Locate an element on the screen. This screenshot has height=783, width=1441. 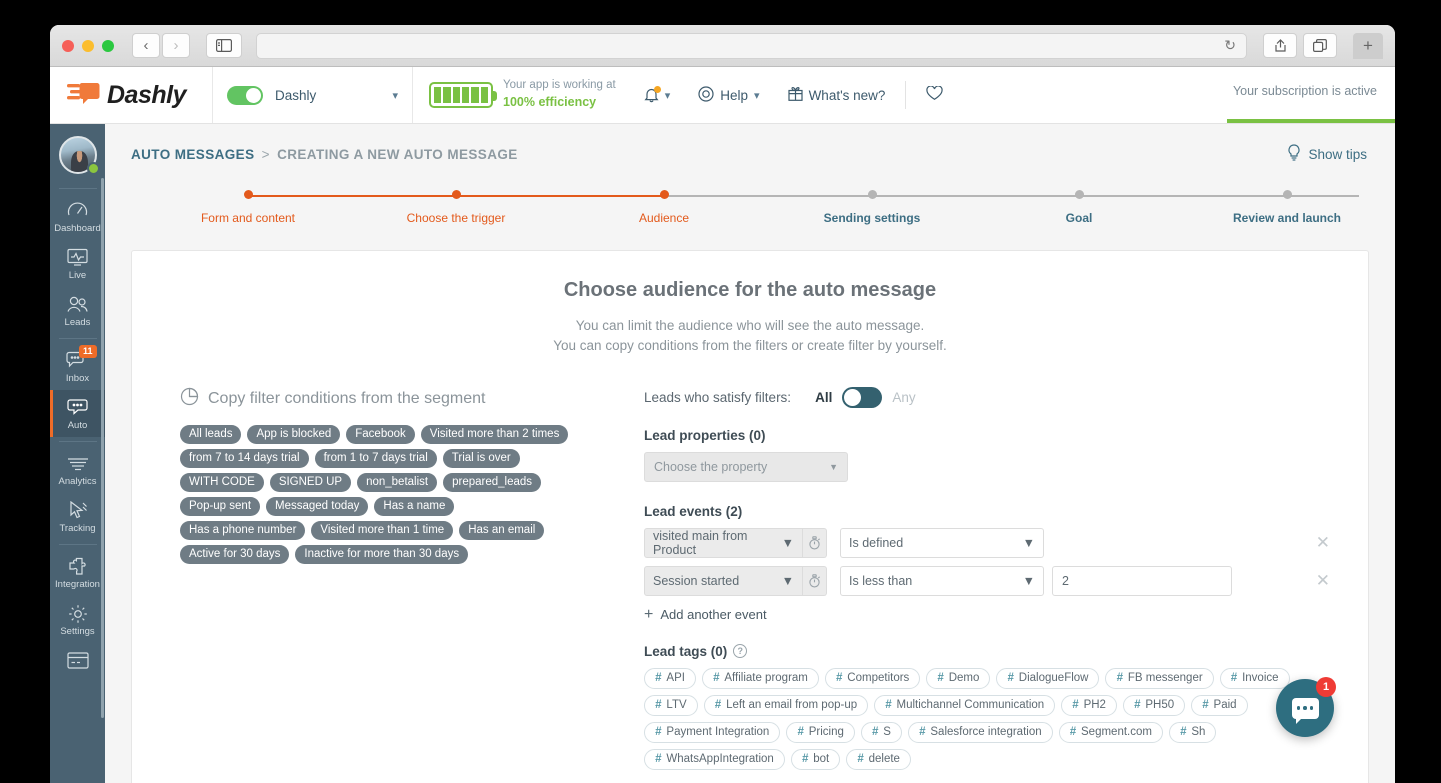
segment-chip: from 1 to 7 days trial is located at coordinates (375, 458).